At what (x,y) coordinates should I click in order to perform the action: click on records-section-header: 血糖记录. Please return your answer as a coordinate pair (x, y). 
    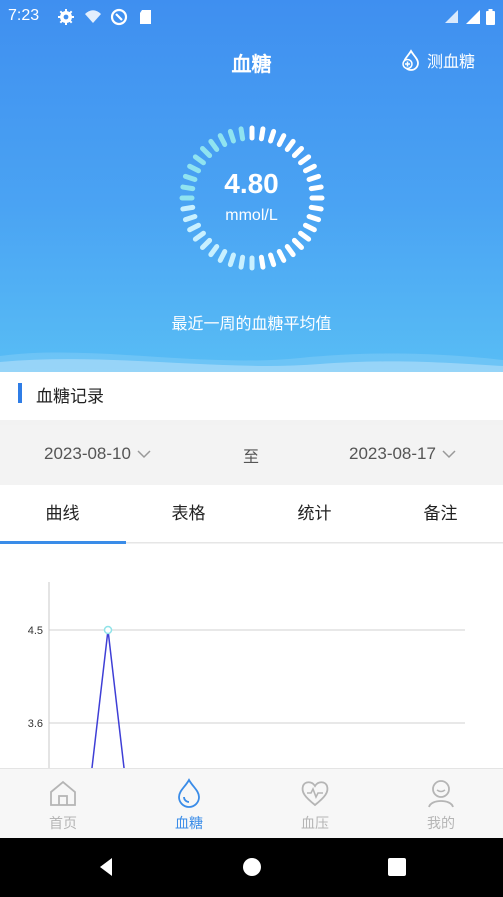
    Looking at the image, I should click on (251, 396).